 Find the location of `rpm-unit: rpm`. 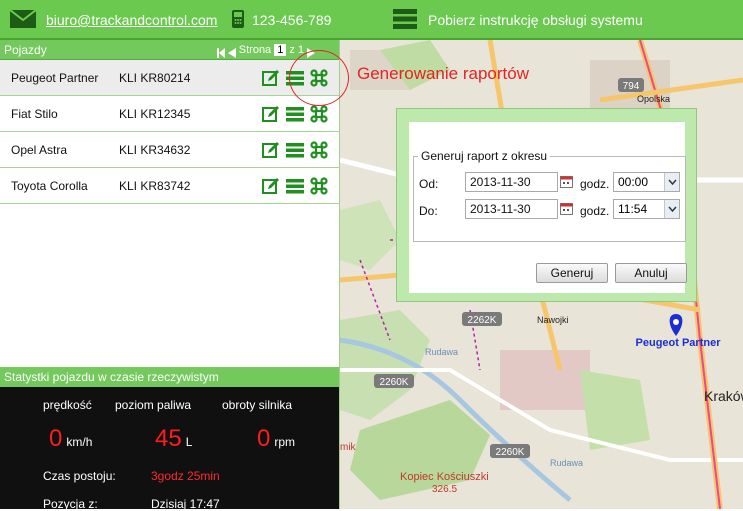

rpm-unit: rpm is located at coordinates (285, 442).